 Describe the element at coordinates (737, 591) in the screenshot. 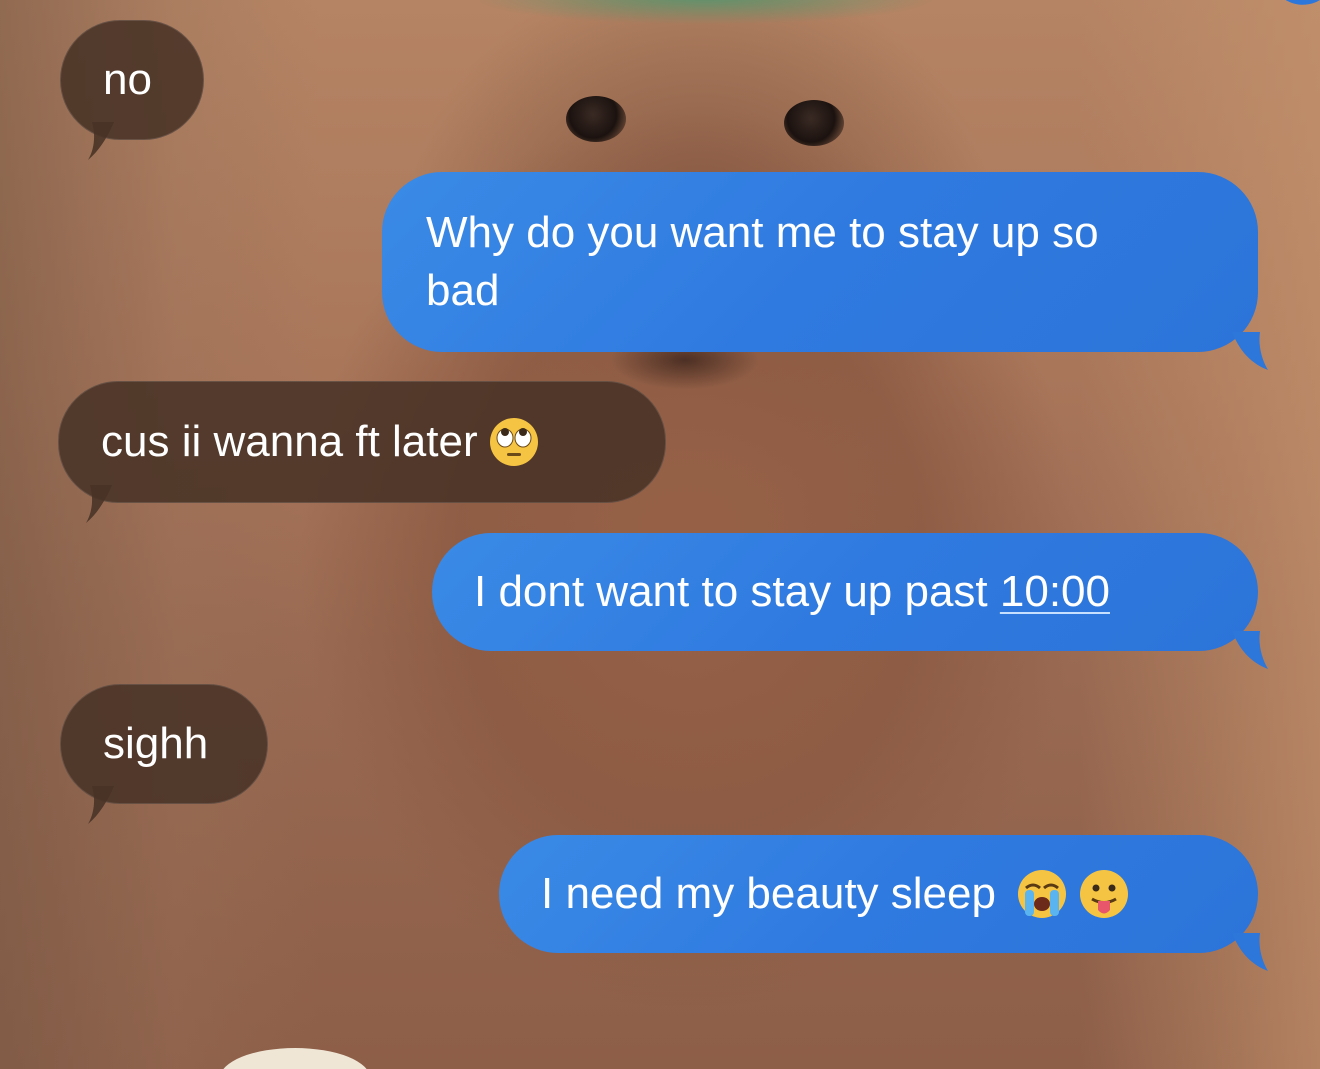

I see `message-text-before-link: I dont want to stay up past` at that location.